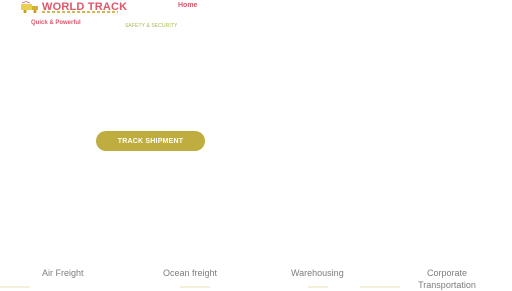  I want to click on logo-subtitle-decoration, so click(80, 12).